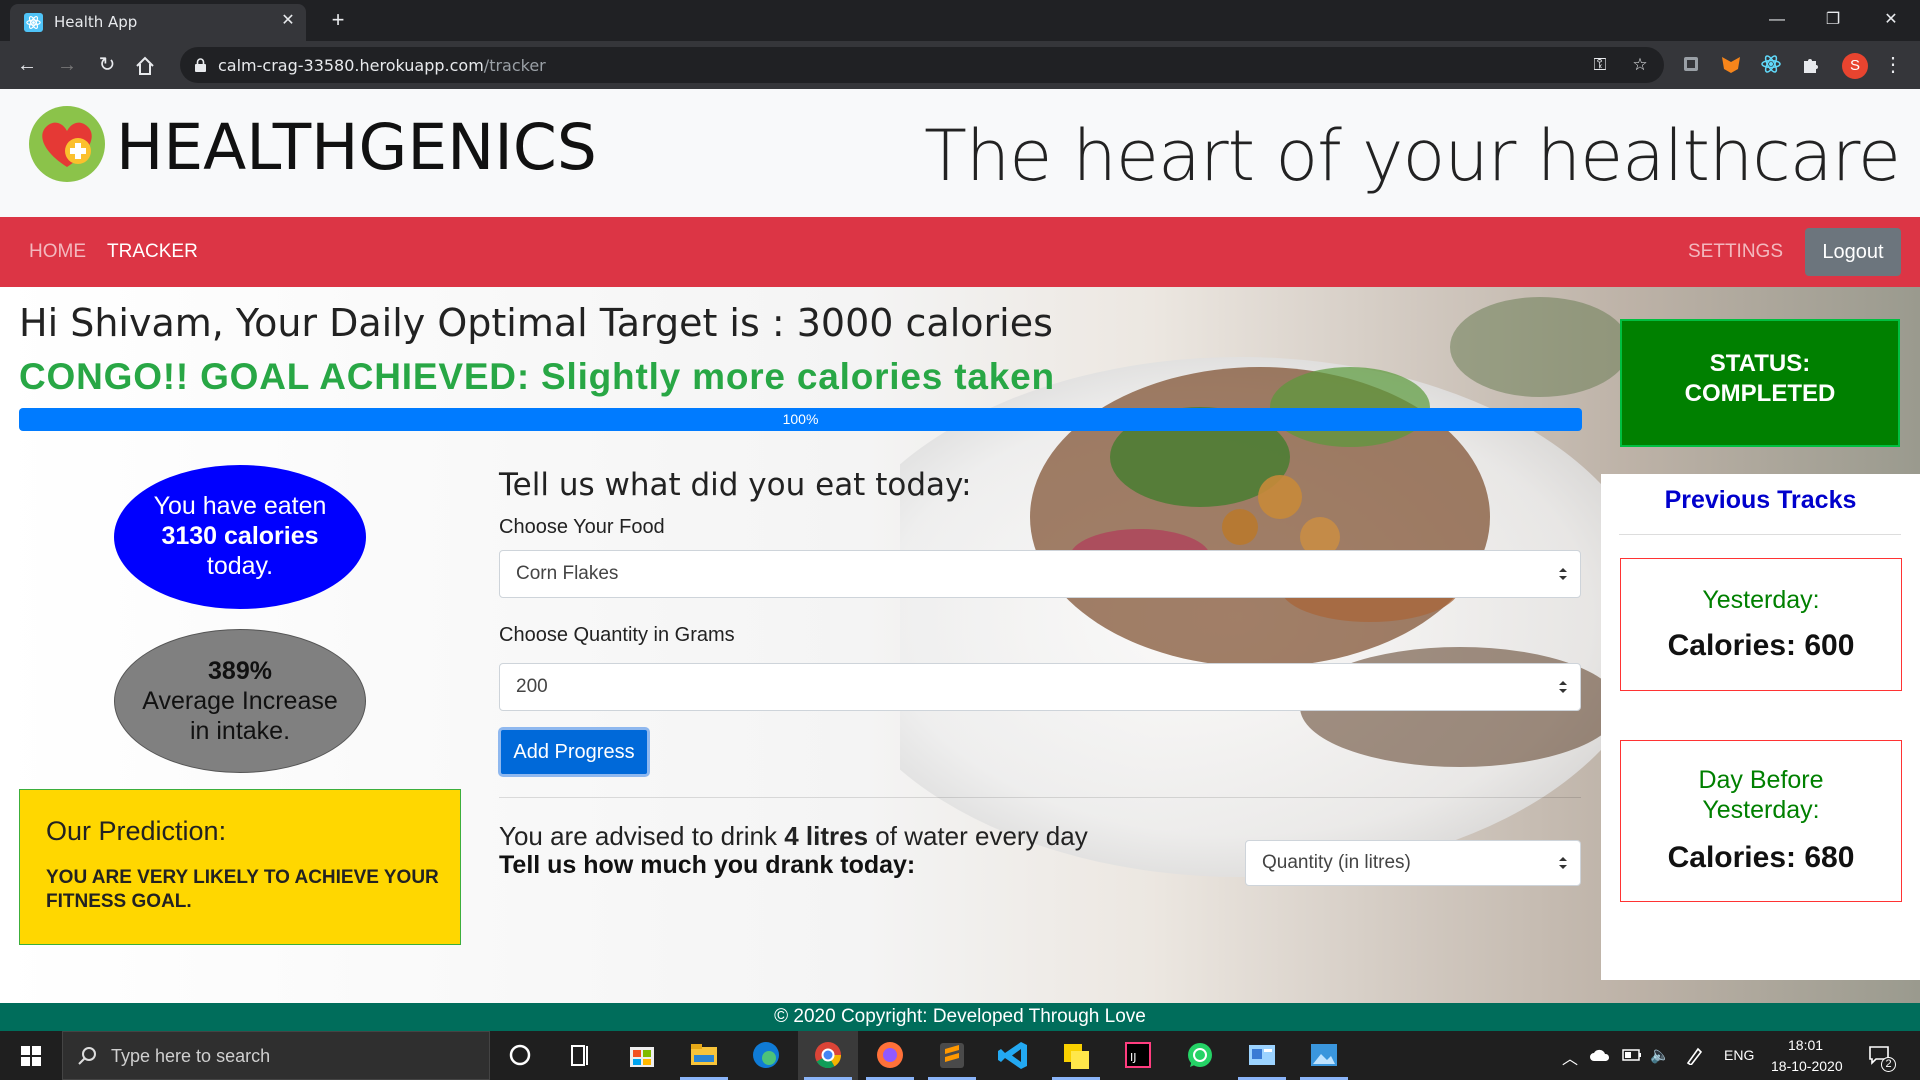 The height and width of the screenshot is (1080, 1920). I want to click on url-text: calm-crag-33580.herokuapp.com/tracker, so click(382, 65).